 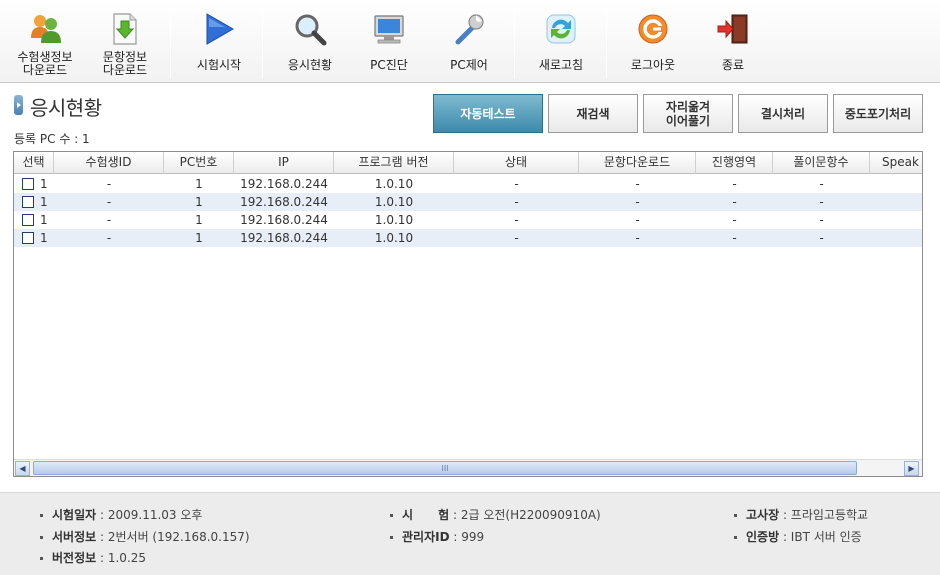 I want to click on download-examinee-info-button: 수험생정보 다운로드, so click(x=45, y=41).